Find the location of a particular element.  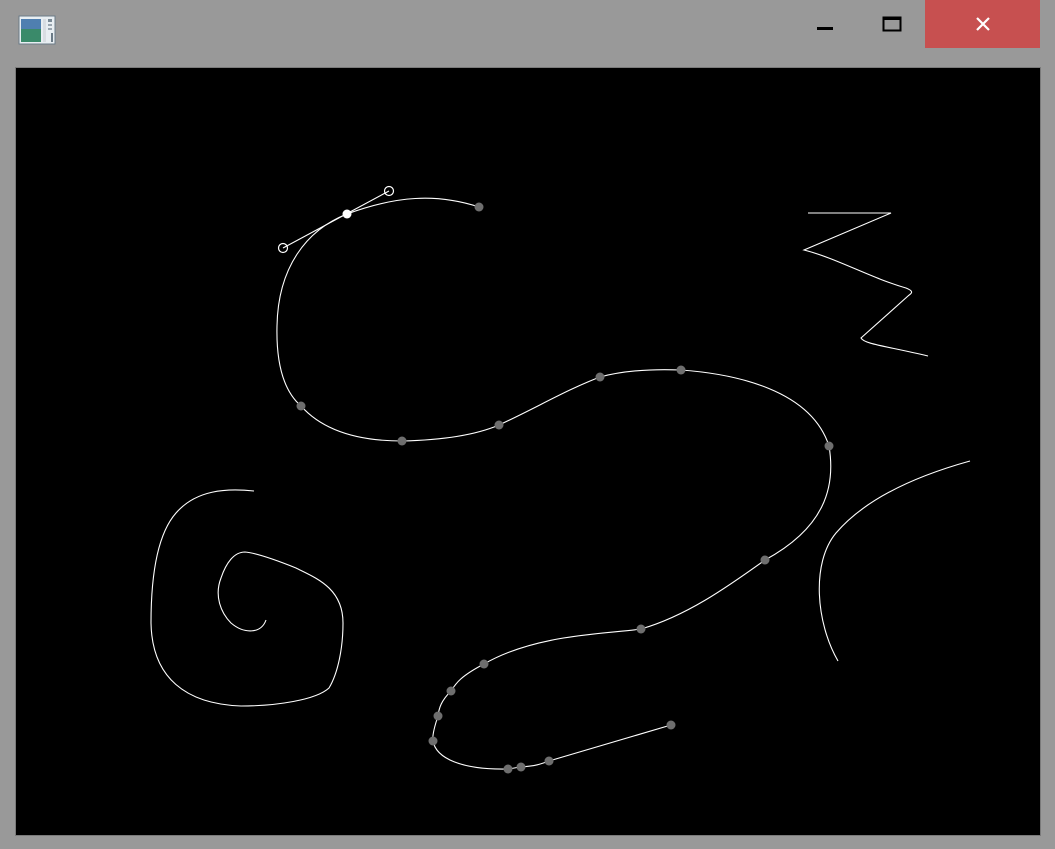

title-bar is located at coordinates (527, 25).